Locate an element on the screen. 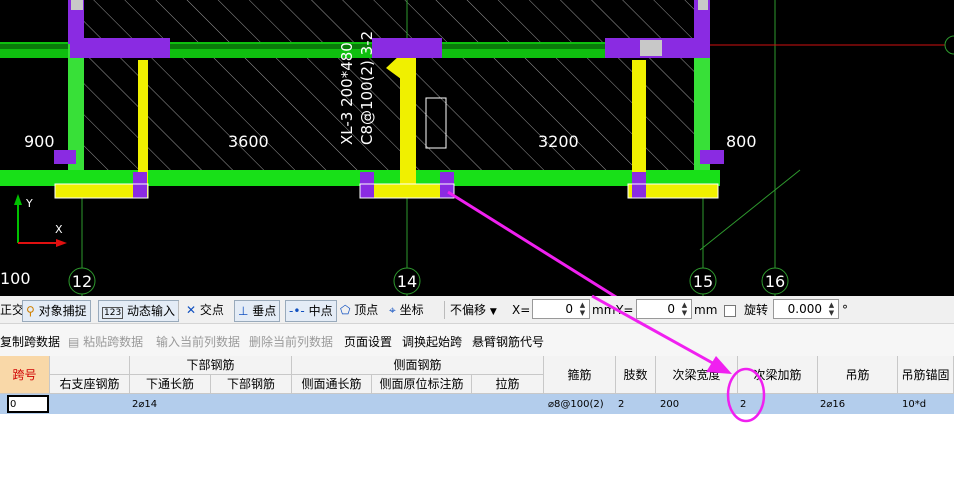 This screenshot has height=477, width=954. cantilever-rebar-code-button: 悬臂钢筋代号 is located at coordinates (508, 341).